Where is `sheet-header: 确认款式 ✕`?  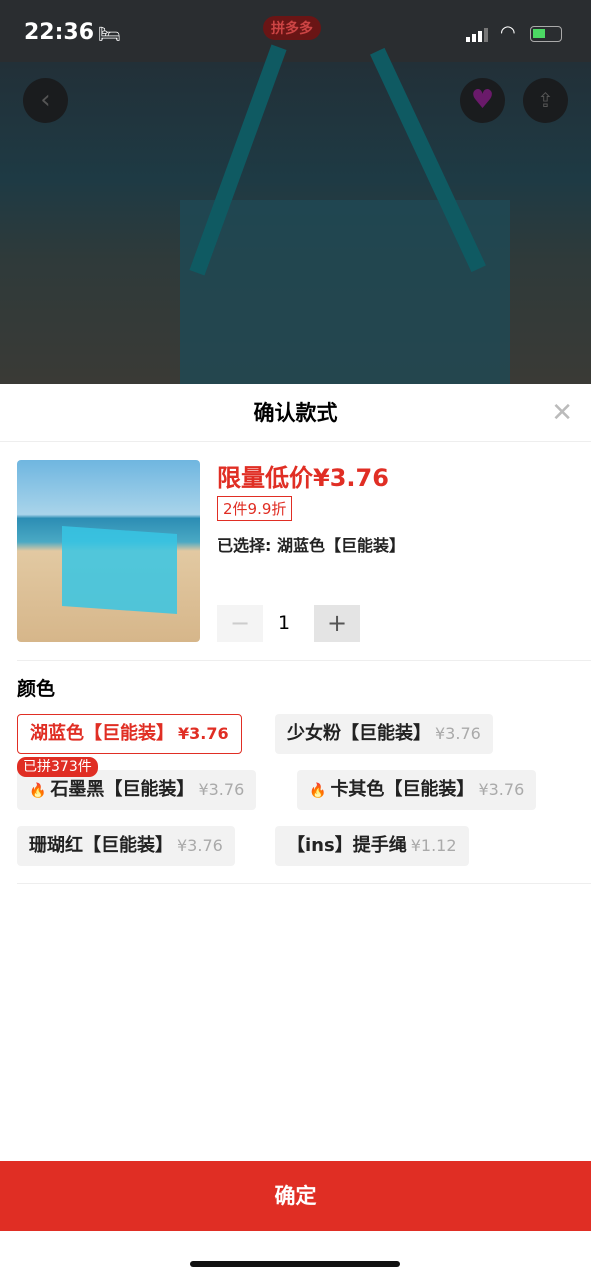 sheet-header: 确认款式 ✕ is located at coordinates (295, 413).